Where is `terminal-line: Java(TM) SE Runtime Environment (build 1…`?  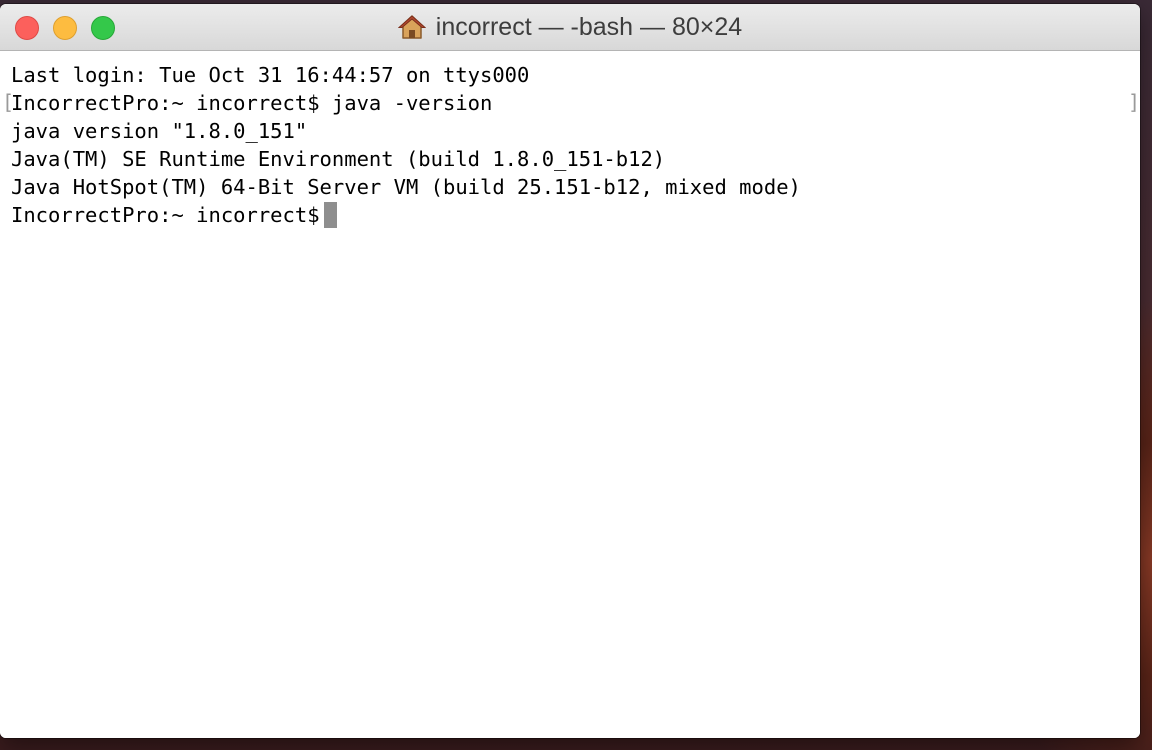
terminal-line: Java(TM) SE Runtime Environment (build 1… is located at coordinates (338, 159).